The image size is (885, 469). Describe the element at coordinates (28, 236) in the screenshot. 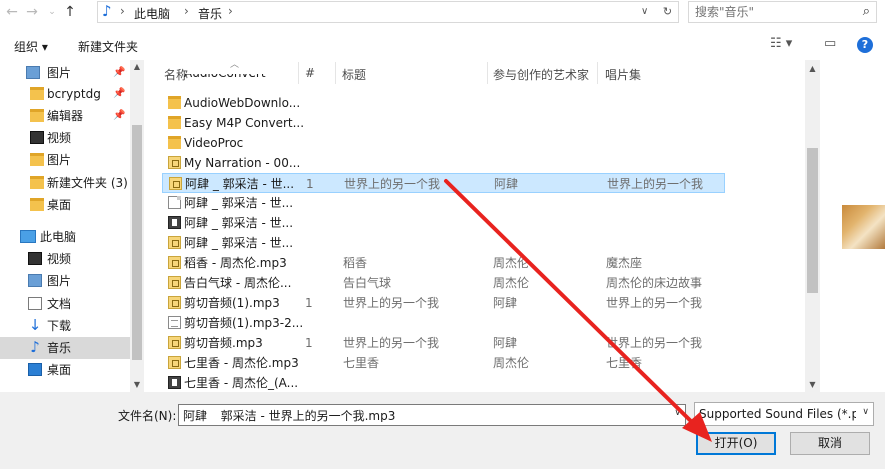

I see `computer-icon` at that location.